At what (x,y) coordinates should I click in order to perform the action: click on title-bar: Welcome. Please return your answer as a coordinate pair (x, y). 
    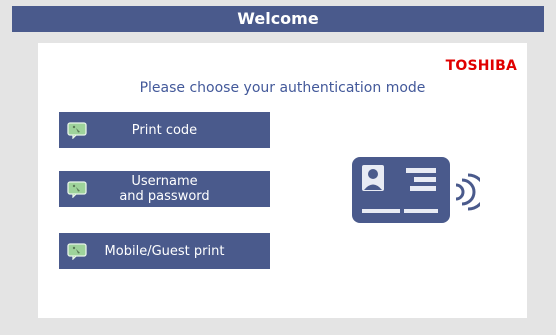
    Looking at the image, I should click on (278, 19).